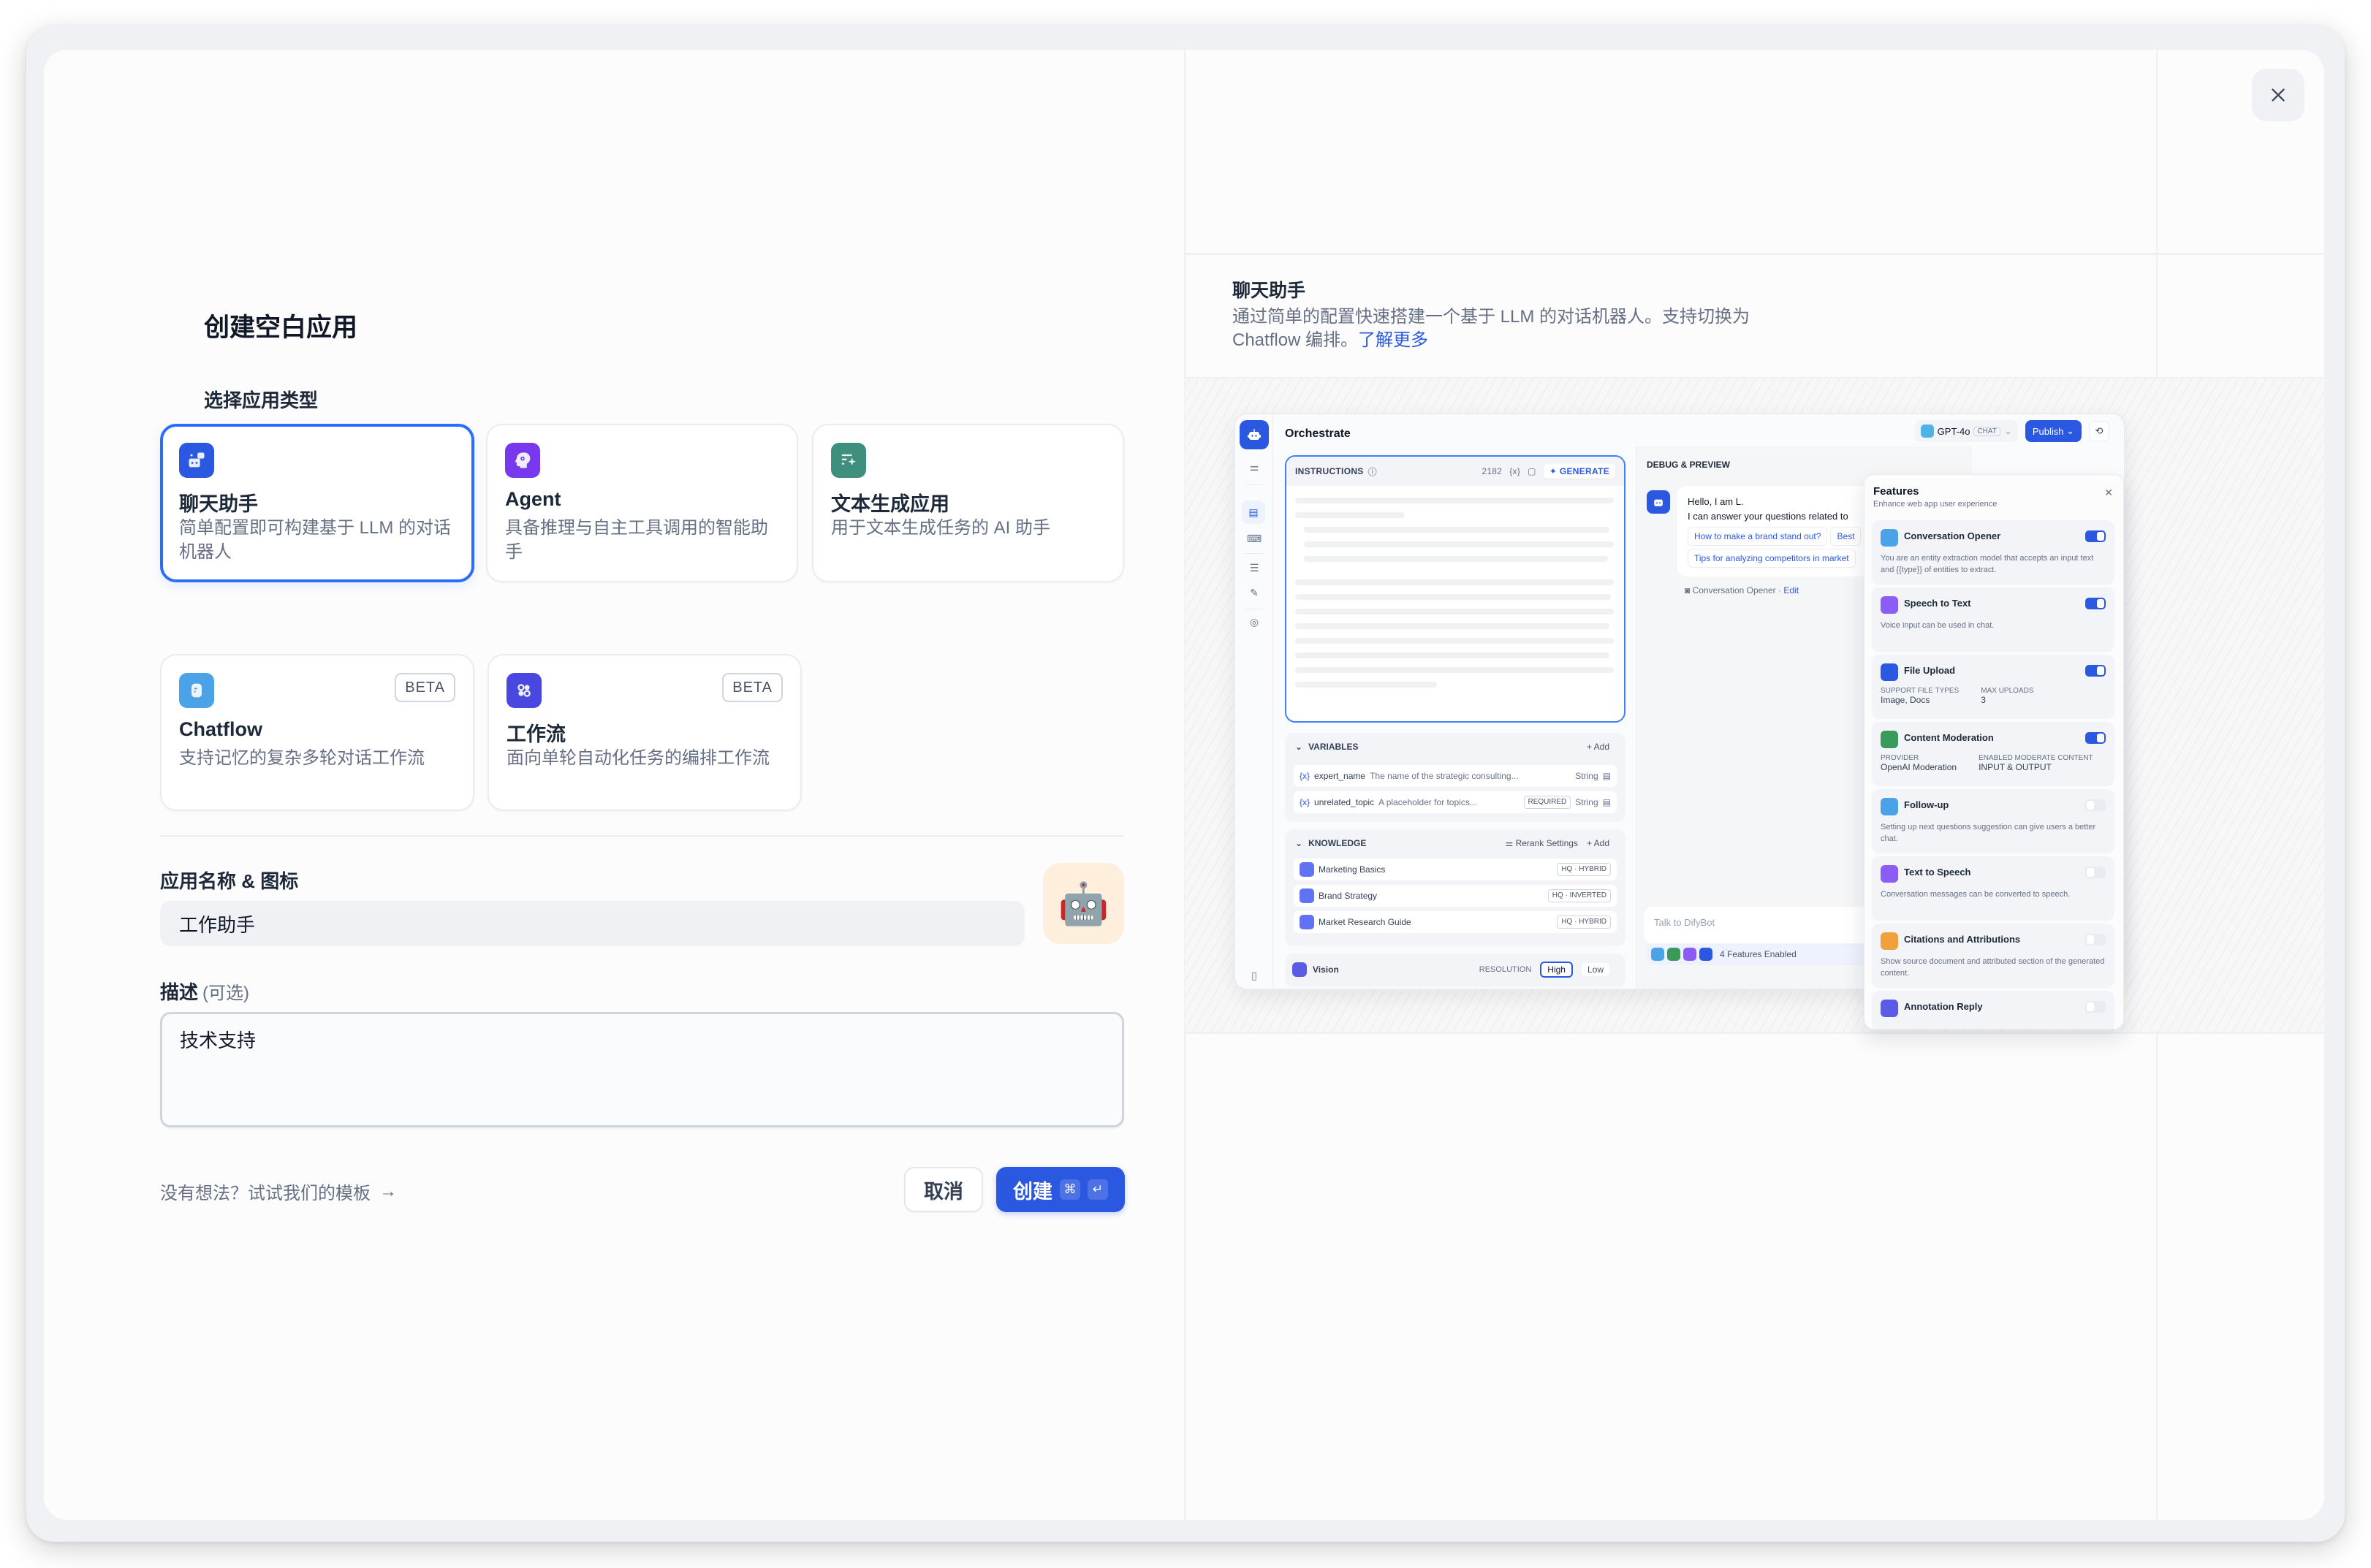 Image resolution: width=2371 pixels, height=1568 pixels. What do you see at coordinates (1344, 802) in the screenshot?
I see `variable-name: unrelated_topic` at bounding box center [1344, 802].